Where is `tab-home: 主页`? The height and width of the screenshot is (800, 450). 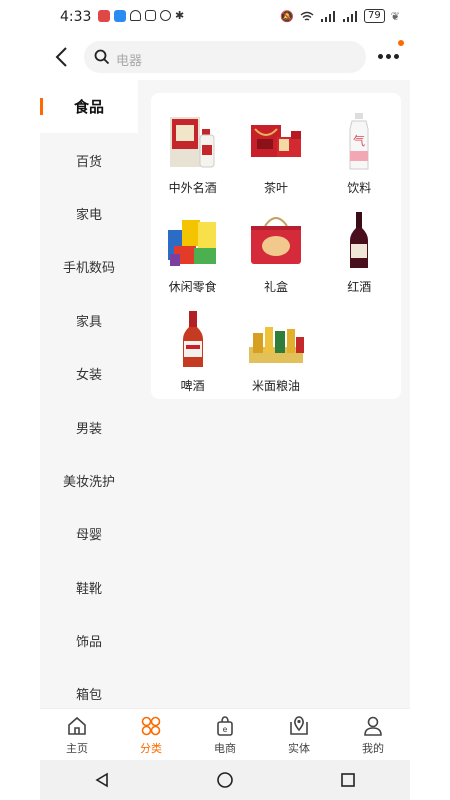 tab-home: 主页 is located at coordinates (77, 735).